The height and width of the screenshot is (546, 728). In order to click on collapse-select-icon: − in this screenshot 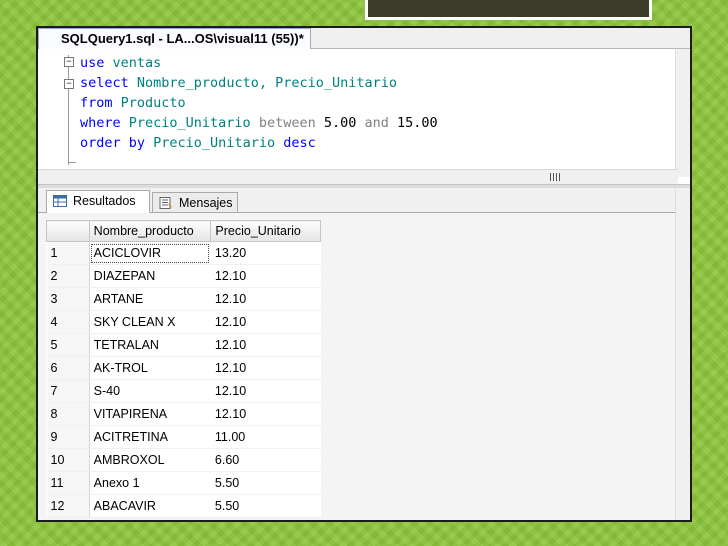, I will do `click(69, 84)`.